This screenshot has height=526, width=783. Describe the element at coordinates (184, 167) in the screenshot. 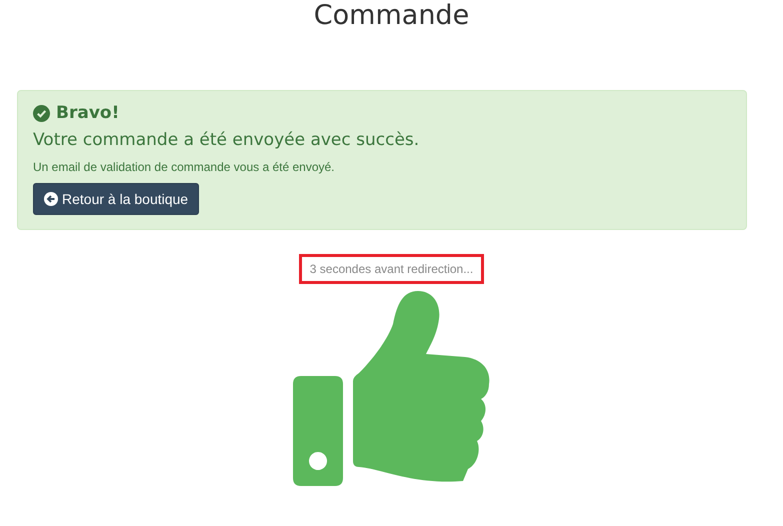

I see `alert-detail: Un email de validation de commande vous a été envoyé.` at that location.